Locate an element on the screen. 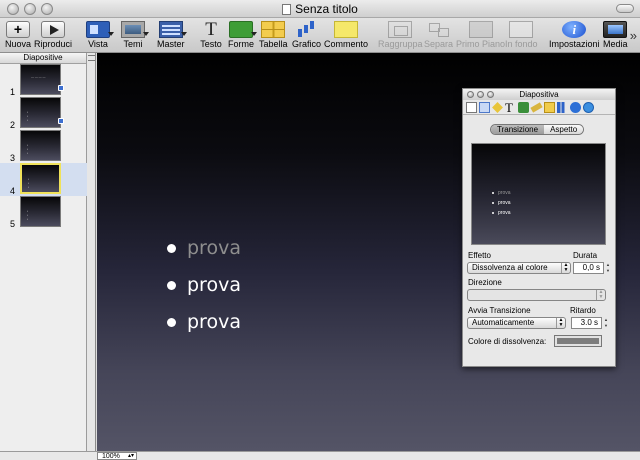 Image resolution: width=640 pixels, height=460 pixels. group-label: Raggruppa is located at coordinates (400, 44).